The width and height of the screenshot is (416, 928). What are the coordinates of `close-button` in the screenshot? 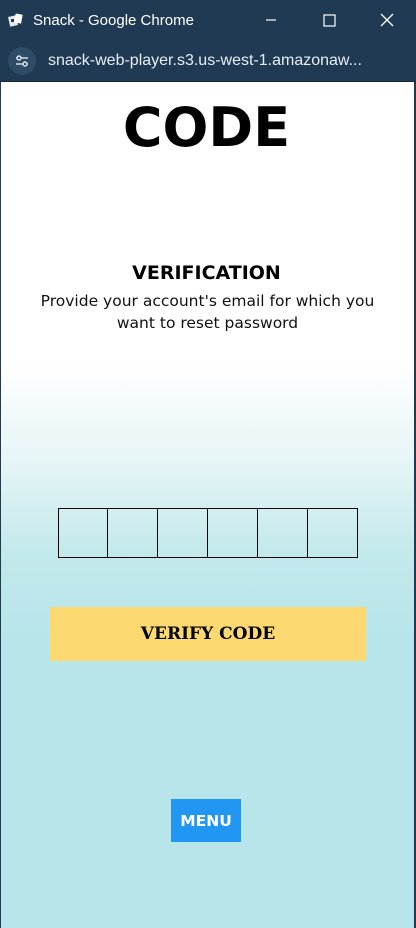 It's located at (387, 20).